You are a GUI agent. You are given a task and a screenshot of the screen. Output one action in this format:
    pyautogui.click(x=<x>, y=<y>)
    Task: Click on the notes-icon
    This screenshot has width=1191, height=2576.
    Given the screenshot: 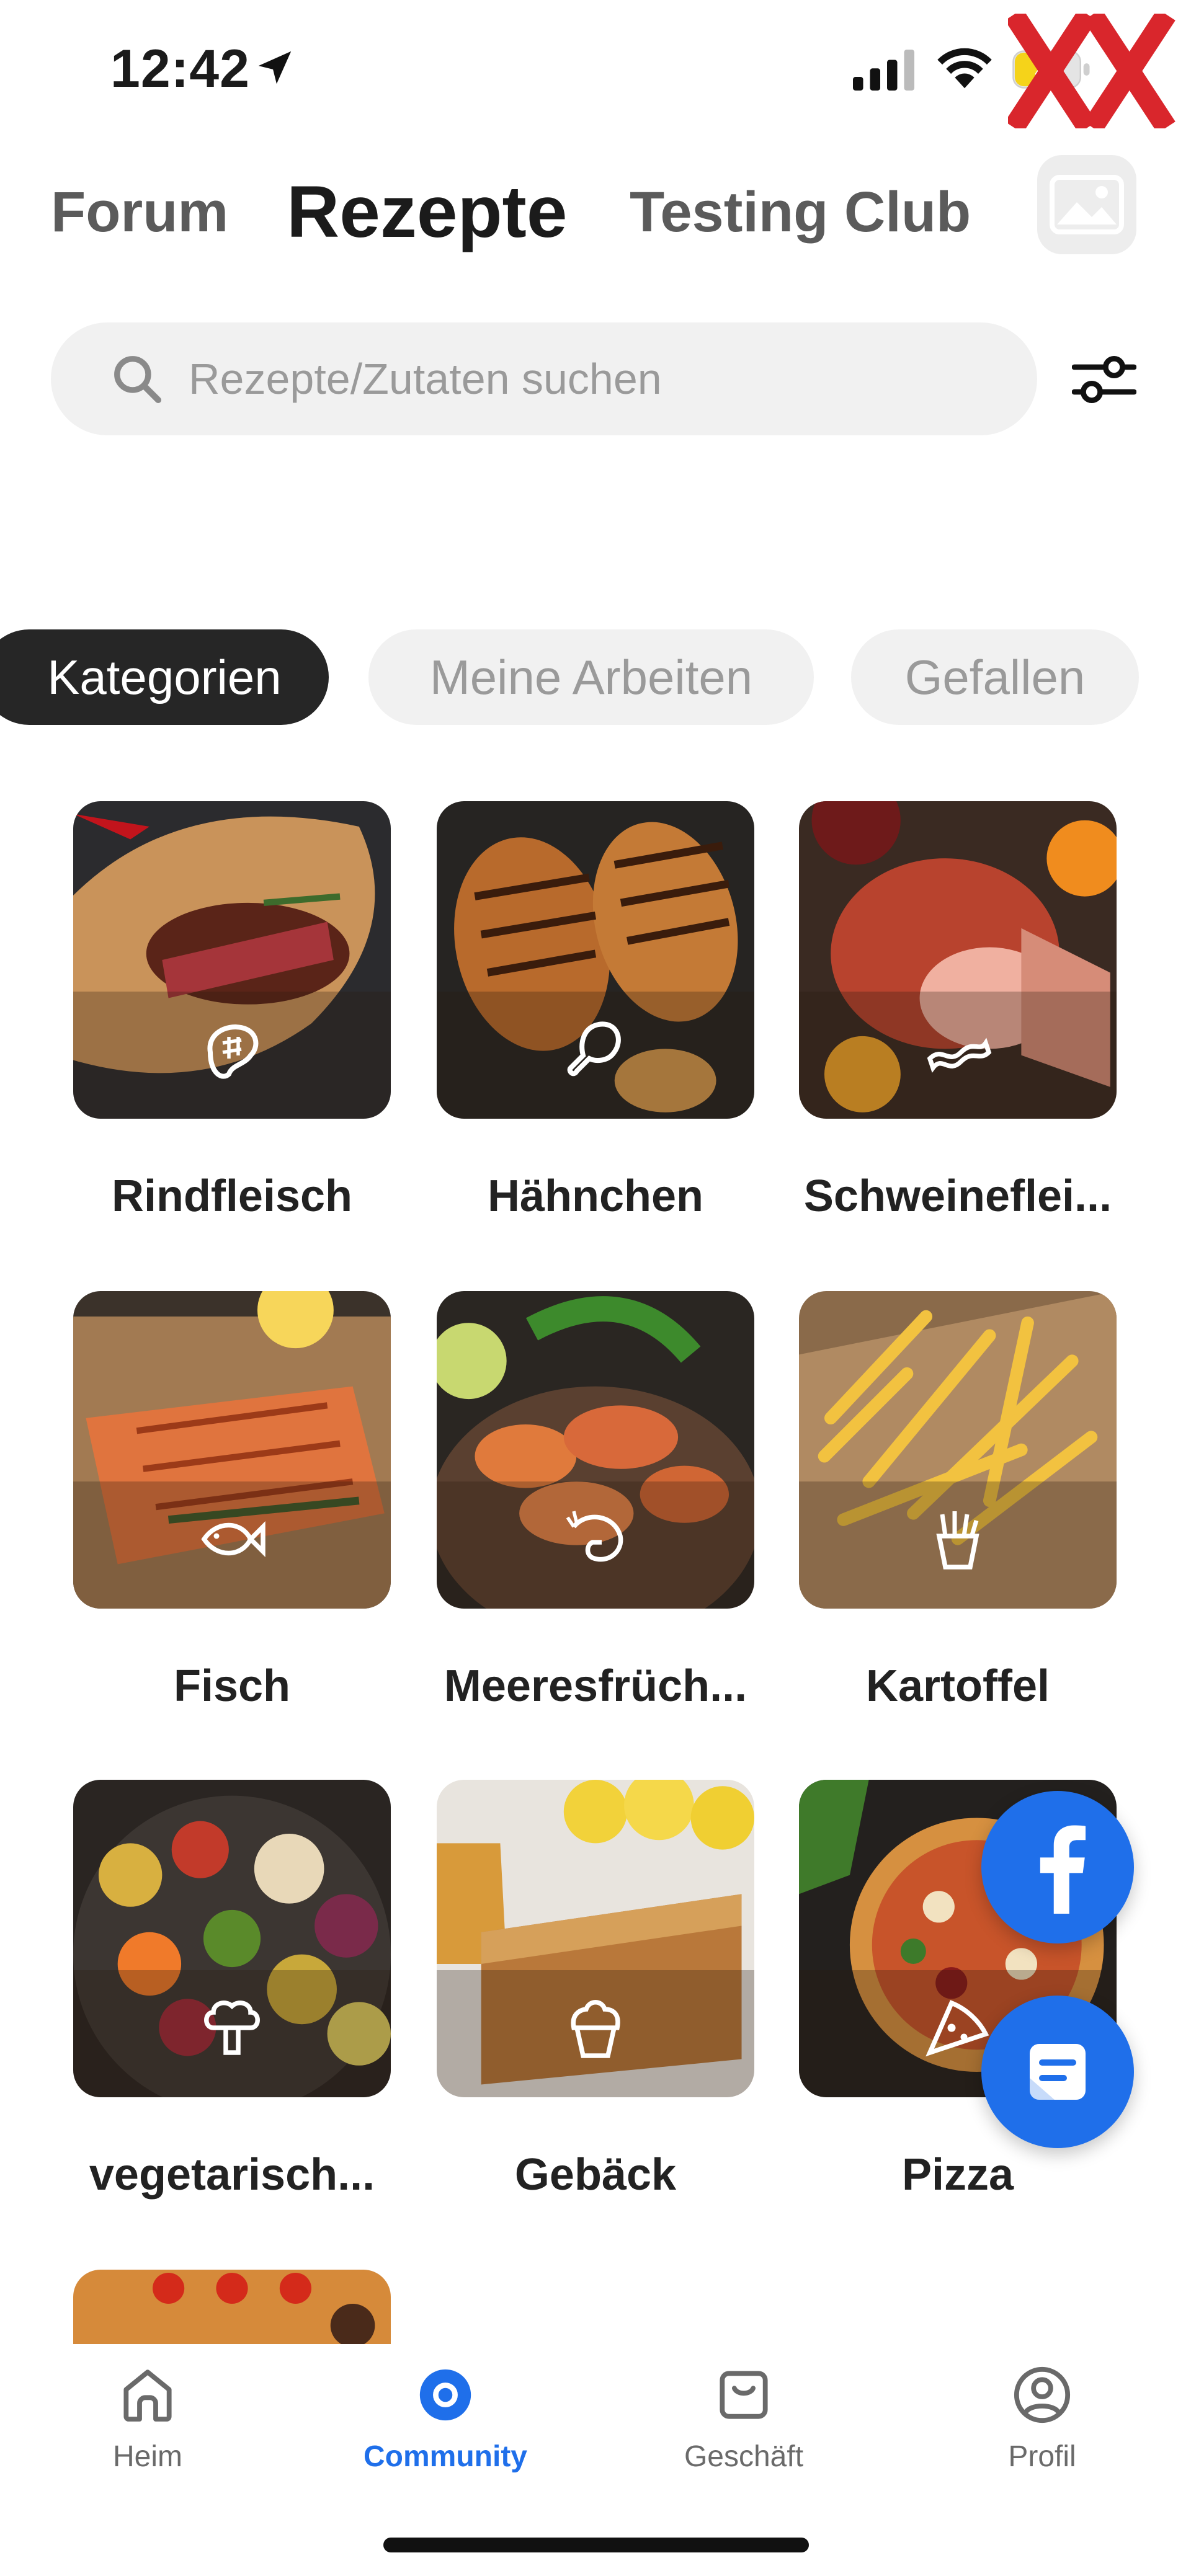 What is the action you would take?
    pyautogui.click(x=1058, y=2072)
    